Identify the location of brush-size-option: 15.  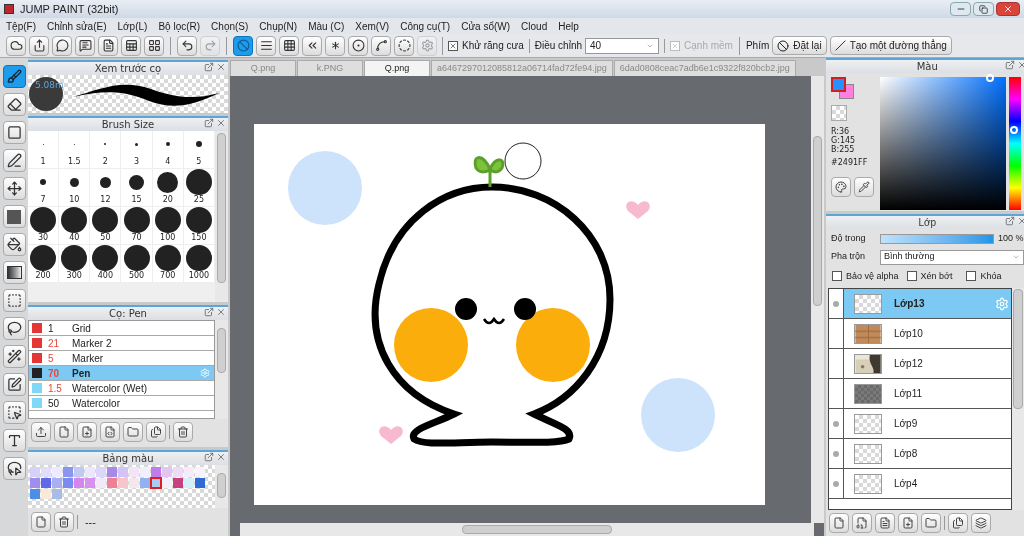
(137, 188).